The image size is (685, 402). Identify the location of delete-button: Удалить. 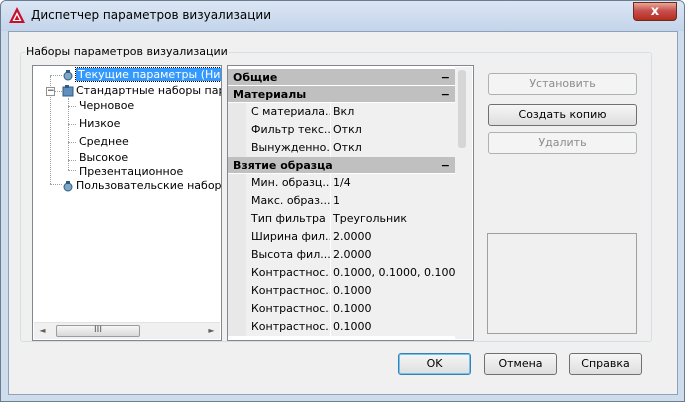
(562, 143).